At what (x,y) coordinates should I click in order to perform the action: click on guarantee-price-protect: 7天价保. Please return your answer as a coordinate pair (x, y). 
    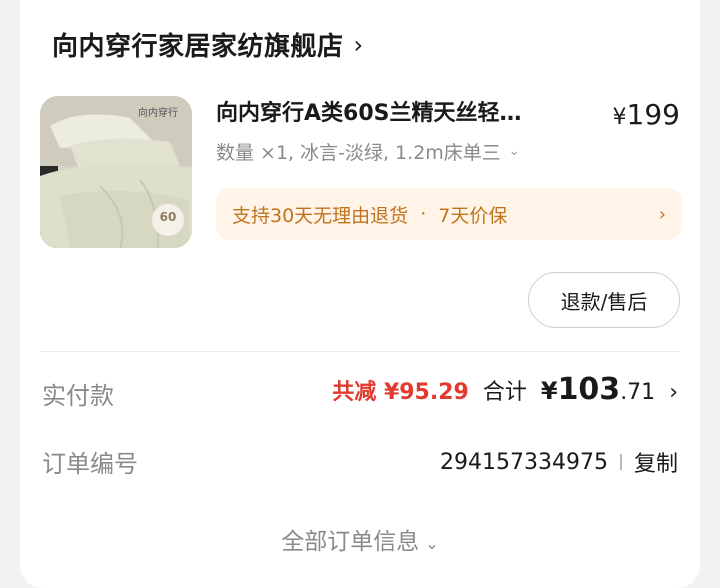
    Looking at the image, I should click on (473, 215).